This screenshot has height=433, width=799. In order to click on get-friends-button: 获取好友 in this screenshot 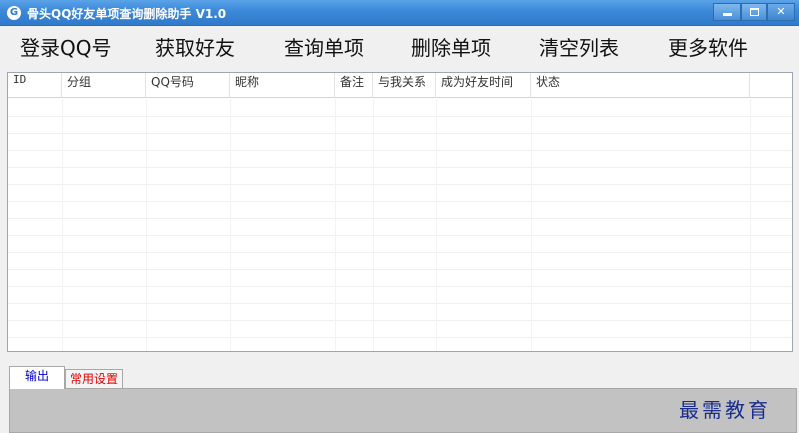, I will do `click(195, 46)`.